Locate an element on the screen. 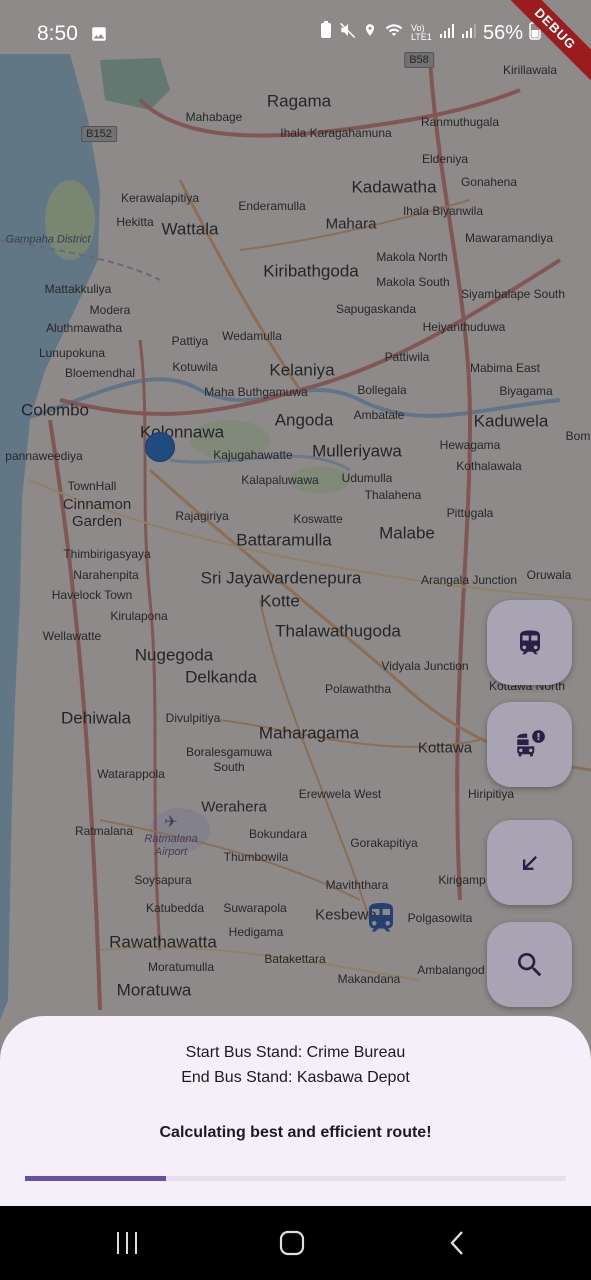 The image size is (591, 1280). map-label: Kajugahawatte is located at coordinates (253, 455).